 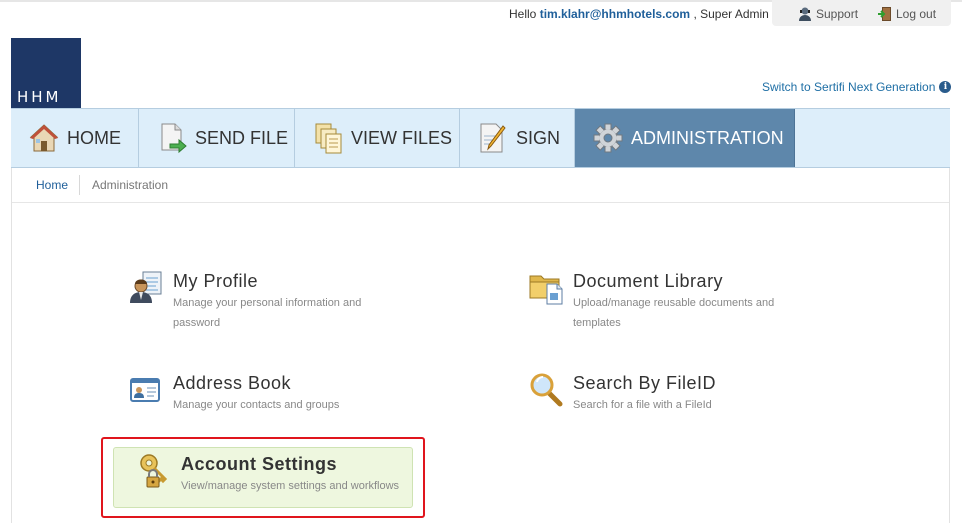 What do you see at coordinates (256, 405) in the screenshot?
I see `address-book-desc: Manage your contacts and groups` at bounding box center [256, 405].